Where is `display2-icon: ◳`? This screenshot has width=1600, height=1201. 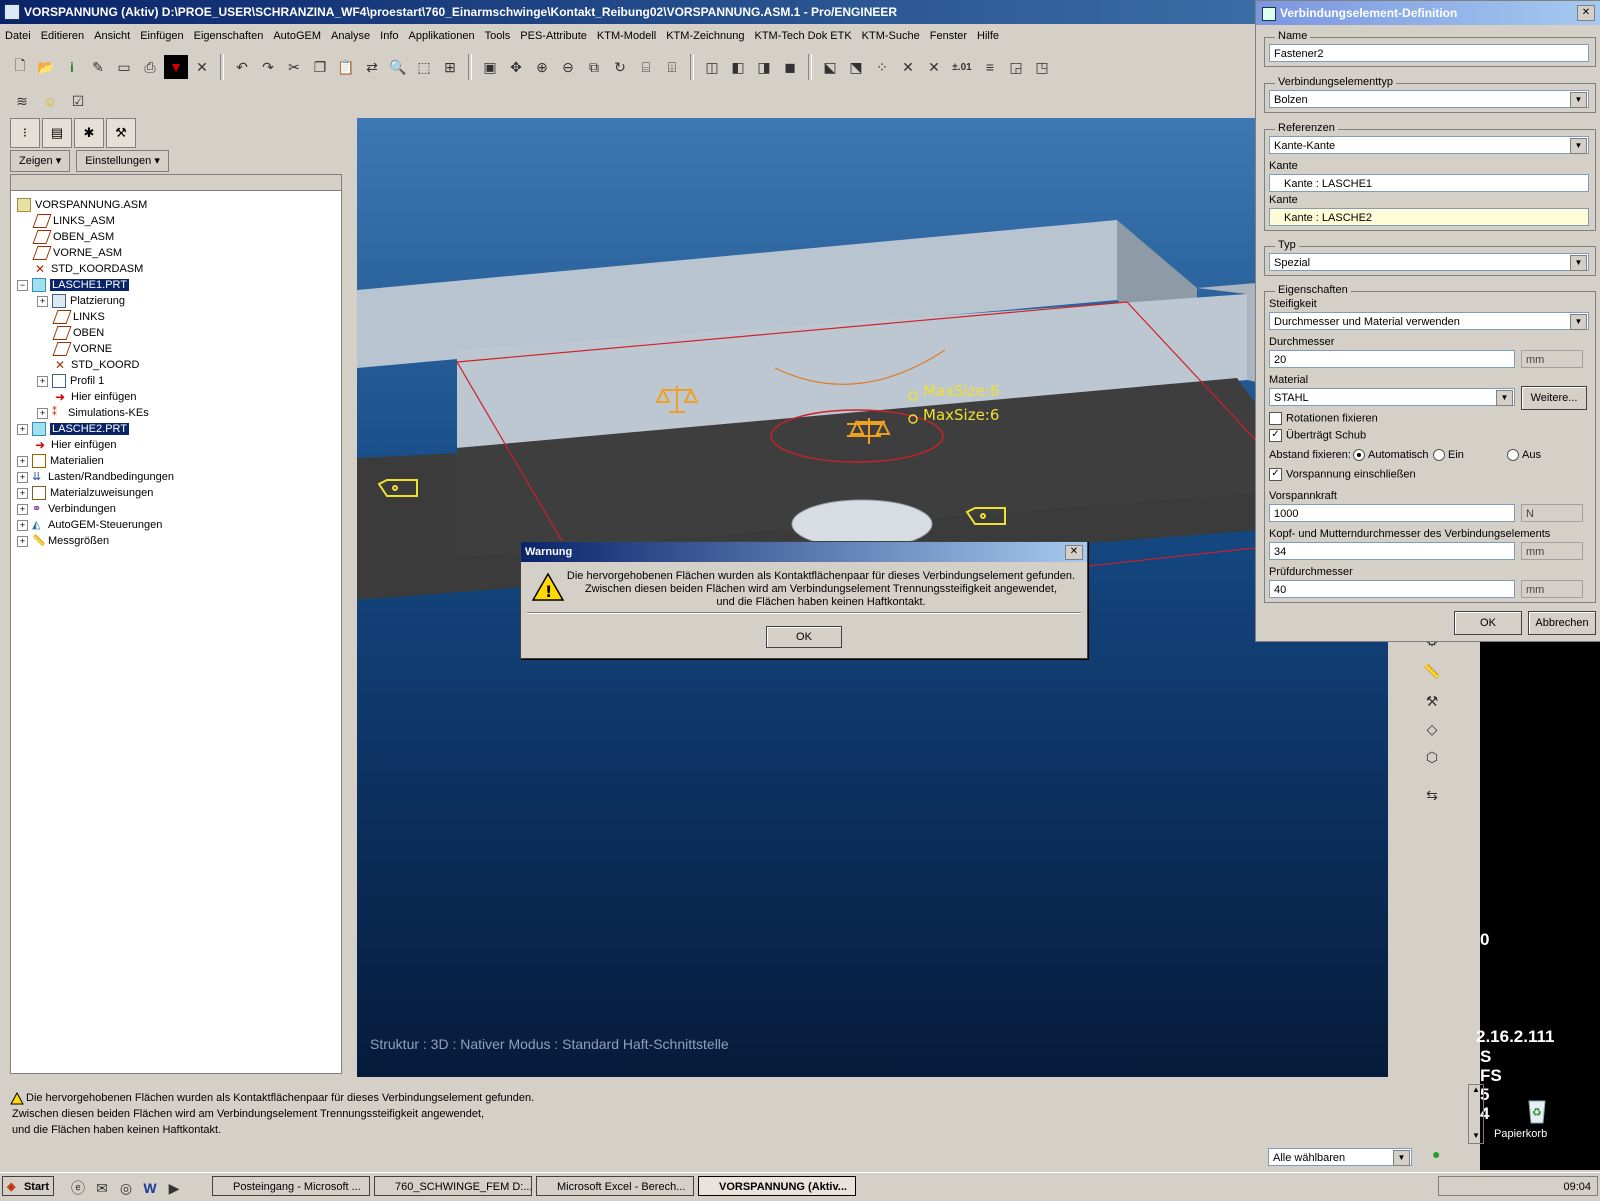
display2-icon: ◳ is located at coordinates (1042, 67).